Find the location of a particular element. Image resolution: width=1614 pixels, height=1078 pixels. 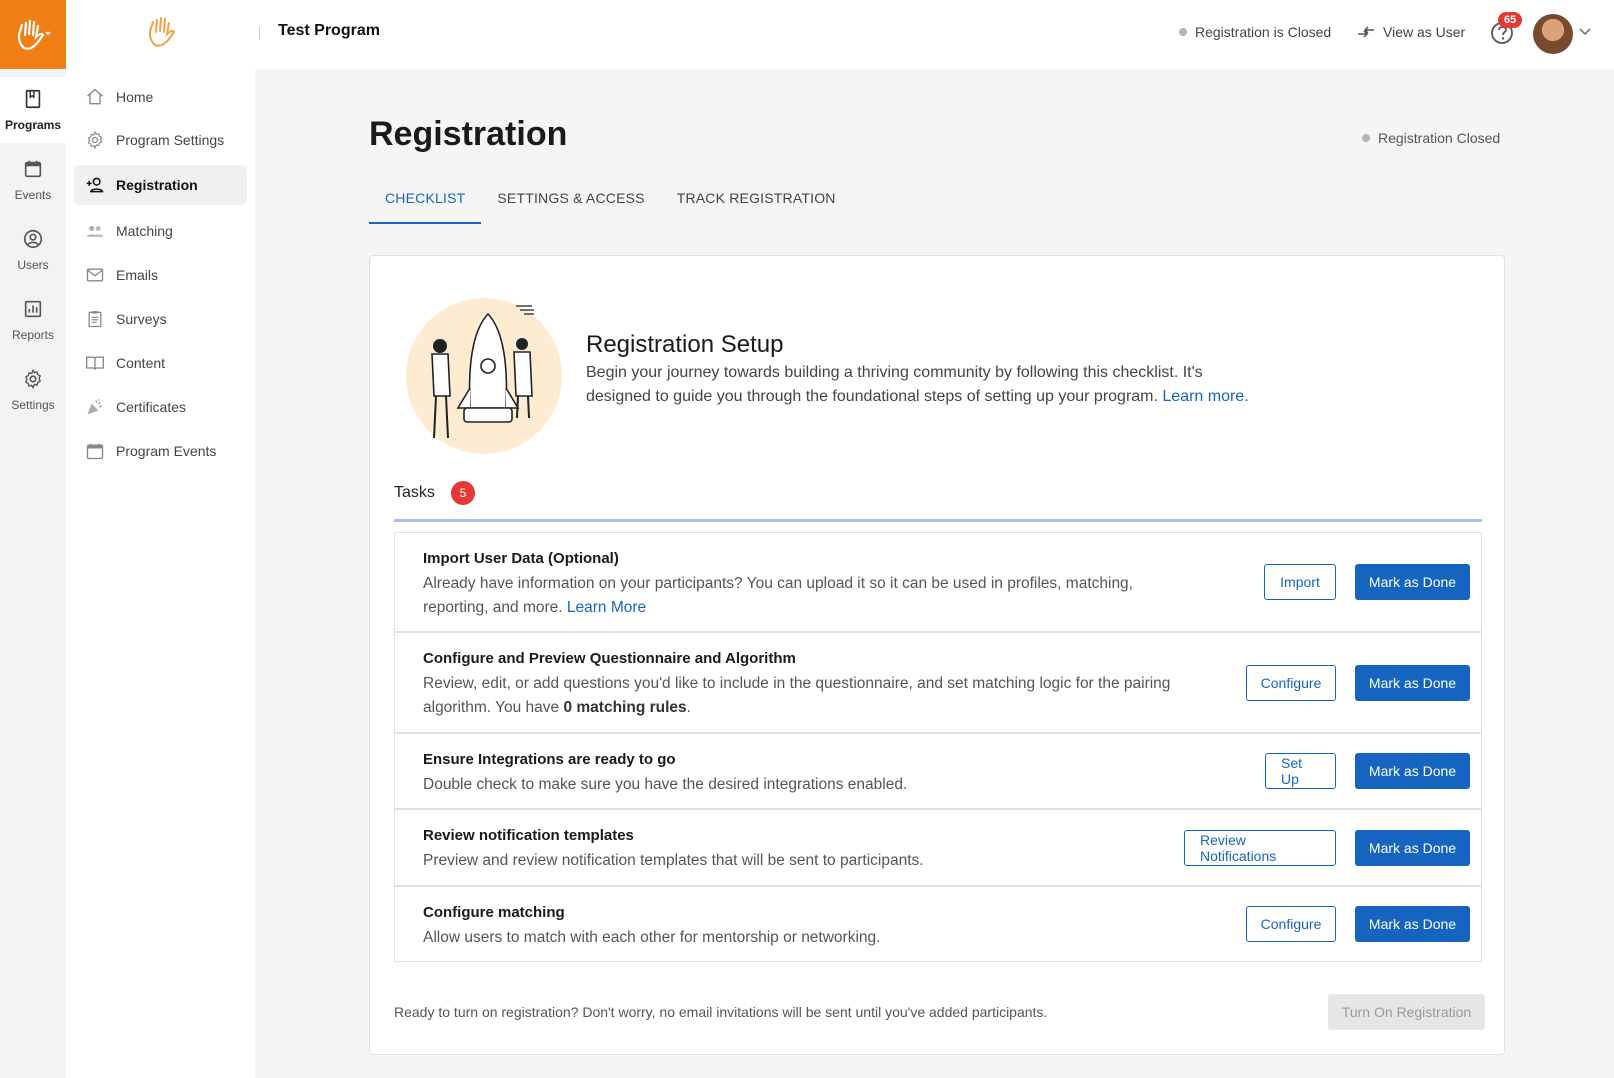

configure-matching-button: Configure is located at coordinates (1291, 924).